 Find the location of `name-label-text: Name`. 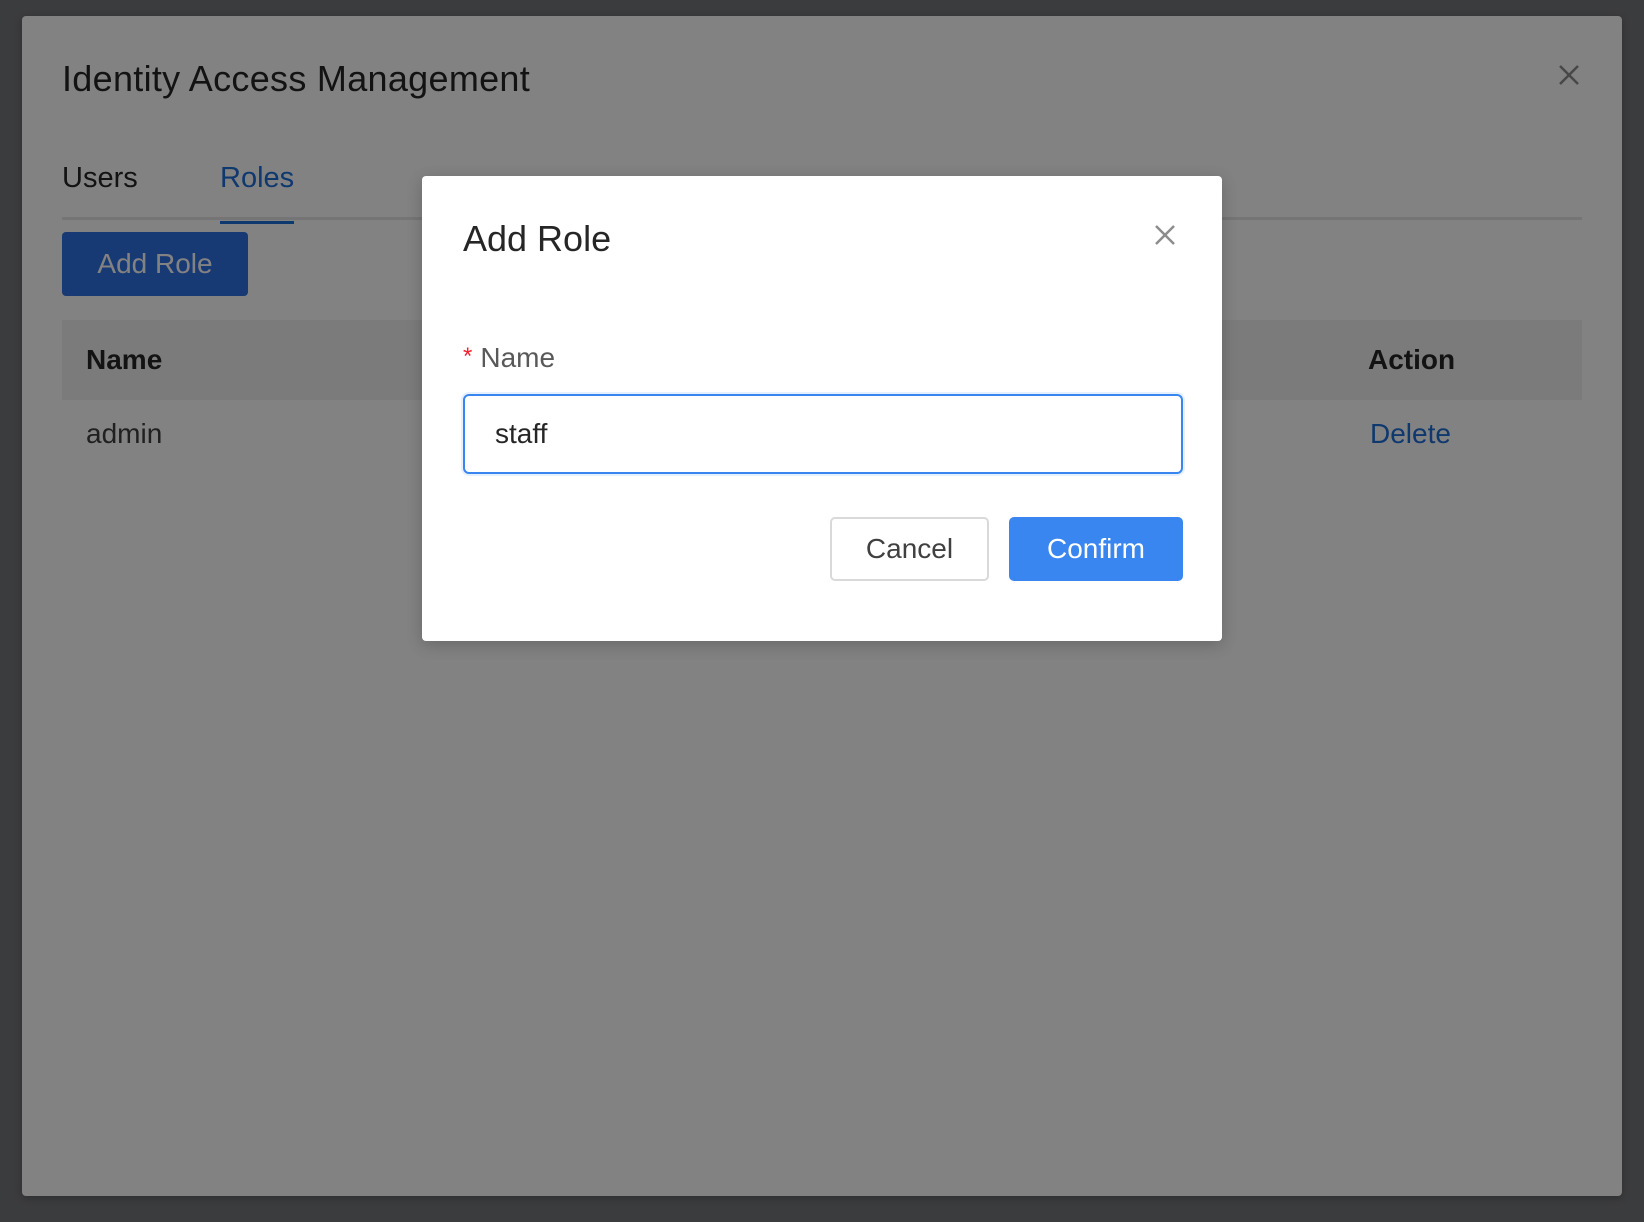

name-label-text: Name is located at coordinates (518, 357).